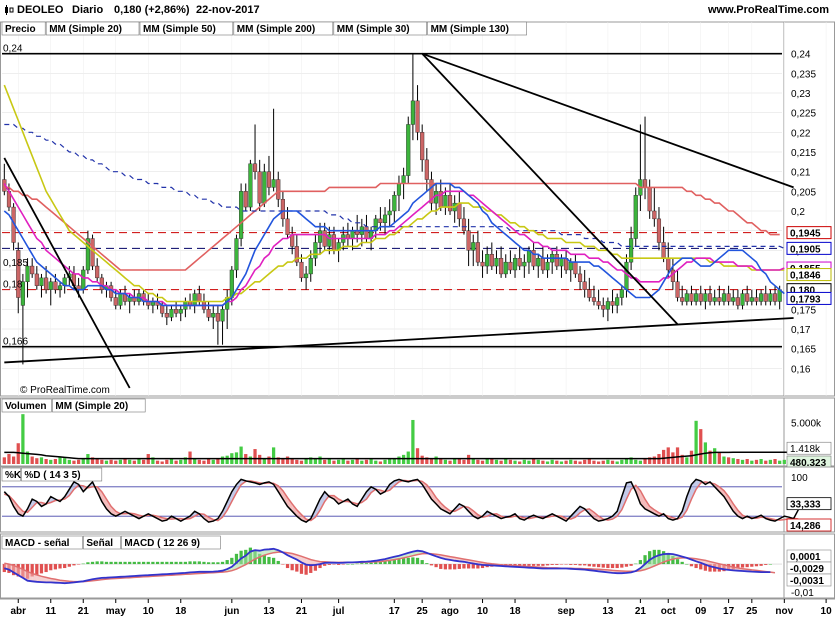  What do you see at coordinates (149, 611) in the screenshot?
I see `x-axis-label: 10` at bounding box center [149, 611].